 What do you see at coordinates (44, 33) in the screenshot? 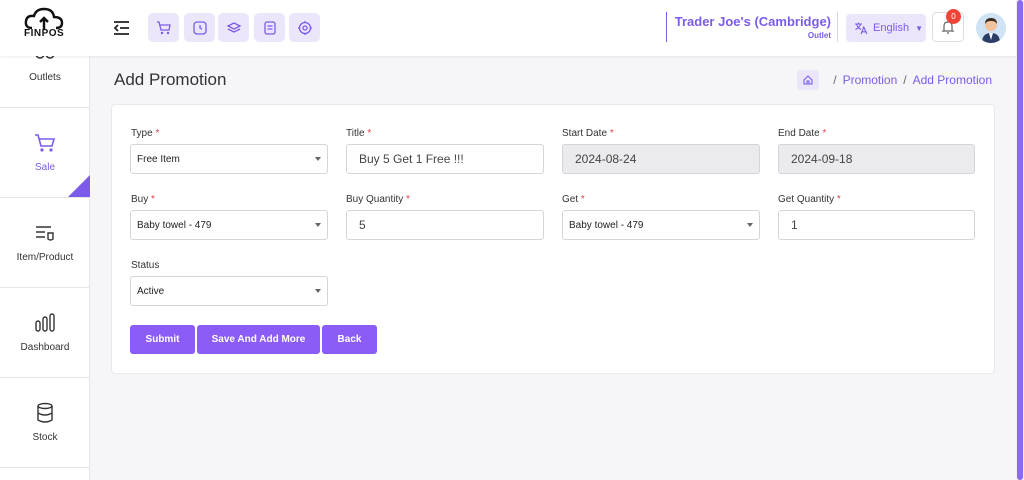
I see `logo-text: FINPOS` at bounding box center [44, 33].